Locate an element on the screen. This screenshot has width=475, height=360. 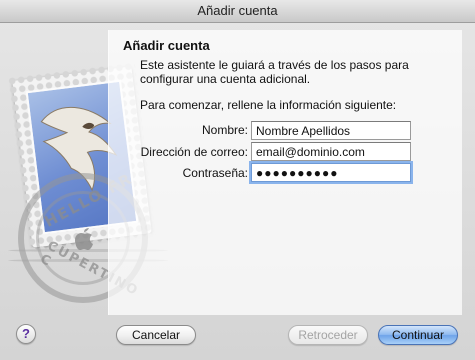
page-title: Añadir cuenta is located at coordinates (166, 45).